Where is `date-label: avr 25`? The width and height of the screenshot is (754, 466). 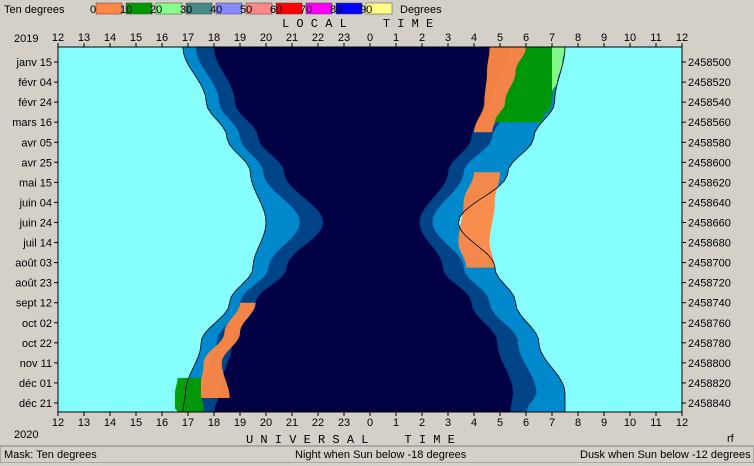 date-label: avr 25 is located at coordinates (36, 163).